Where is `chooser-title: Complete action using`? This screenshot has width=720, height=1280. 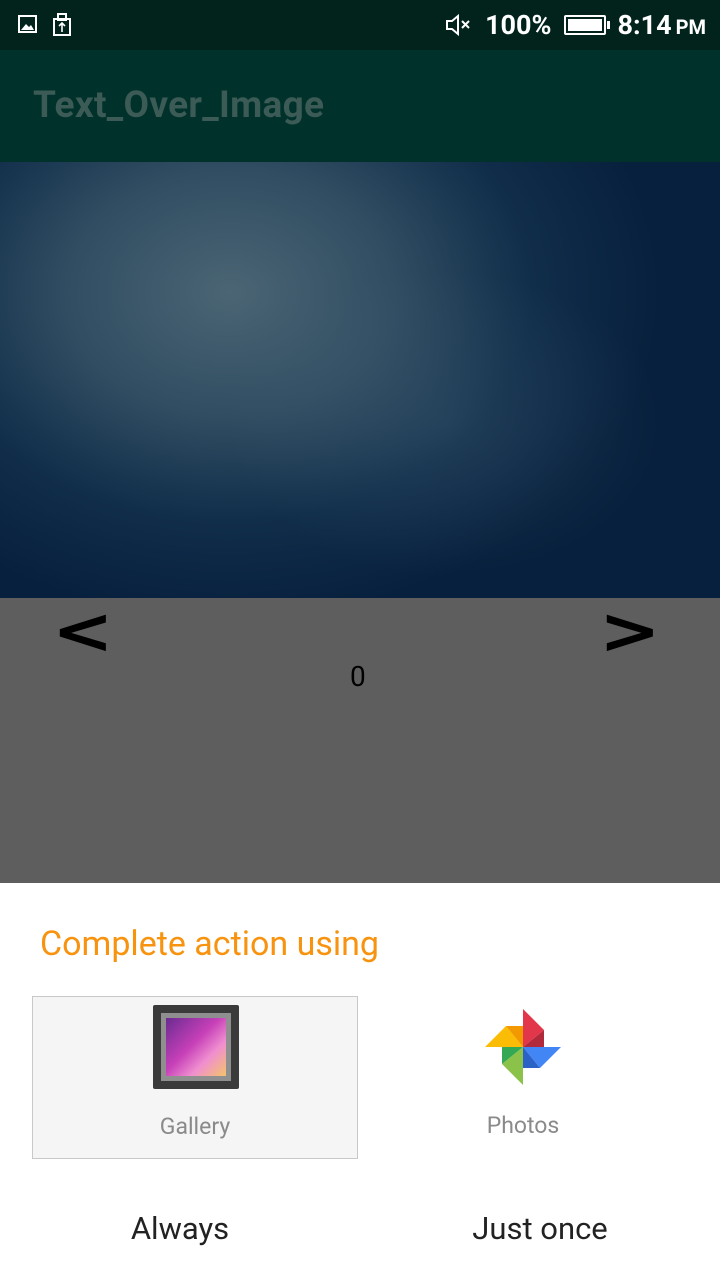
chooser-title: Complete action using is located at coordinates (210, 944).